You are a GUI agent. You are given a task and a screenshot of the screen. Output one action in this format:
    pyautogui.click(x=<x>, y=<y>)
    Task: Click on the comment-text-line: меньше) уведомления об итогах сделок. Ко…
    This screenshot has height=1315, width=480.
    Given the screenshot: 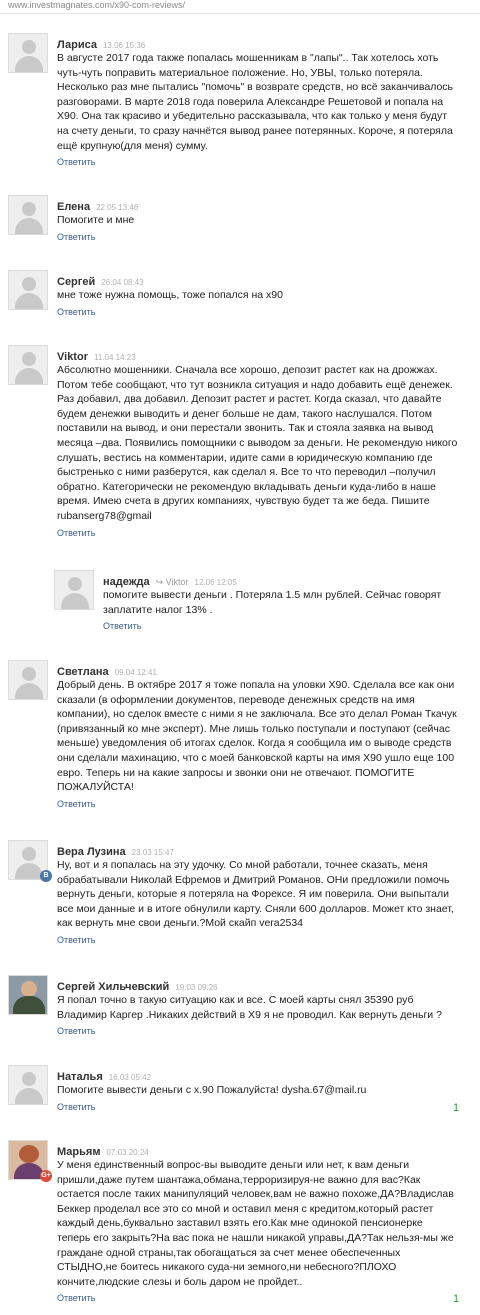 What is the action you would take?
    pyautogui.click(x=254, y=743)
    